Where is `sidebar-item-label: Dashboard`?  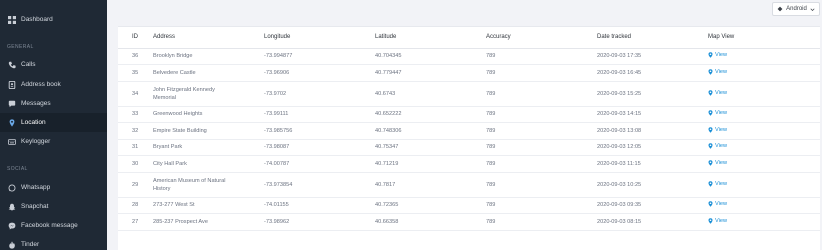
sidebar-item-label: Dashboard is located at coordinates (37, 19).